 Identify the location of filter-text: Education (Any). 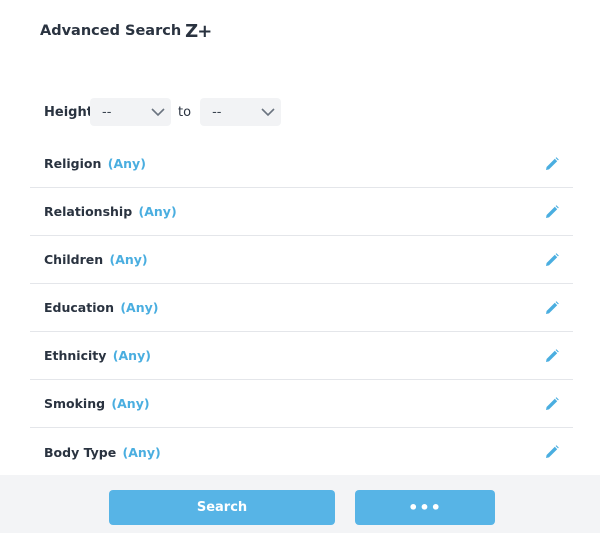
(101, 307).